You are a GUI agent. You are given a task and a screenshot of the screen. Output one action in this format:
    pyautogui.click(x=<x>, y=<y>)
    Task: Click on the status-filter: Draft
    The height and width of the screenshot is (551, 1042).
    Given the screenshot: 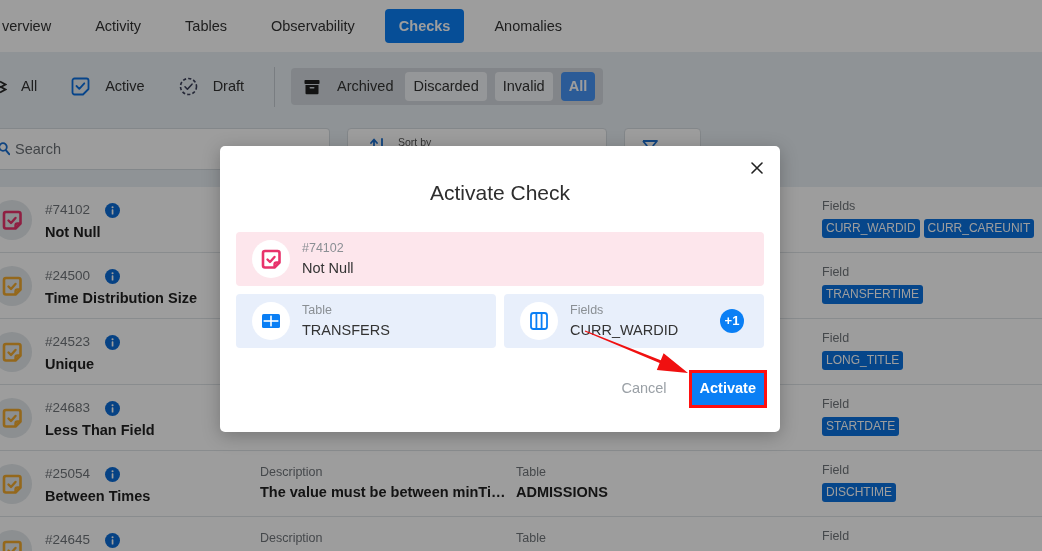 What is the action you would take?
    pyautogui.click(x=211, y=86)
    